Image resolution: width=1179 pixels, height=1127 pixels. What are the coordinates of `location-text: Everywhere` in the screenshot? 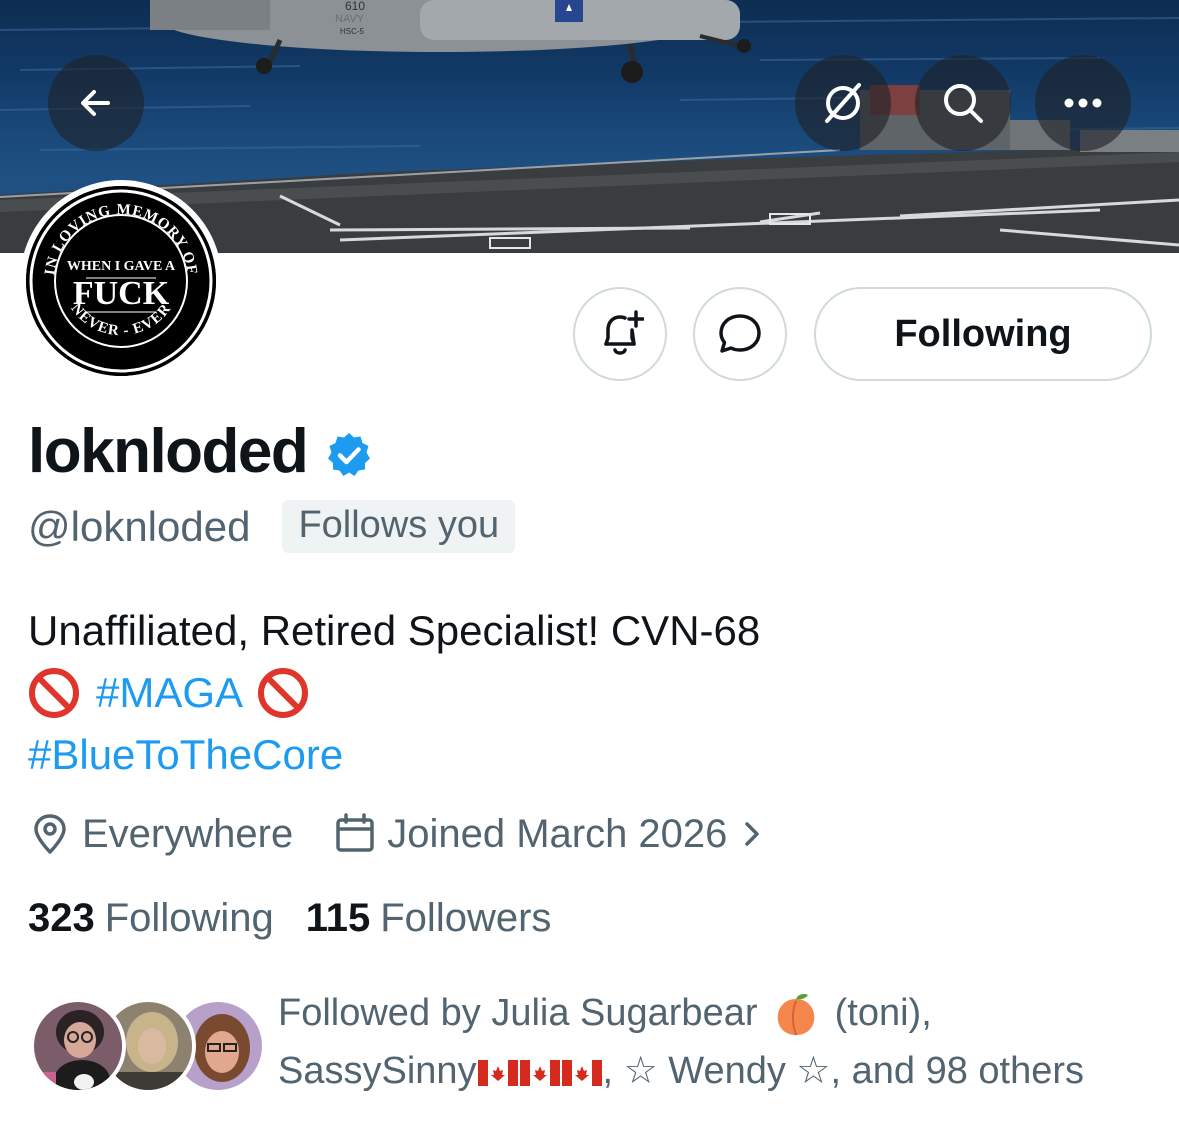 It's located at (188, 833).